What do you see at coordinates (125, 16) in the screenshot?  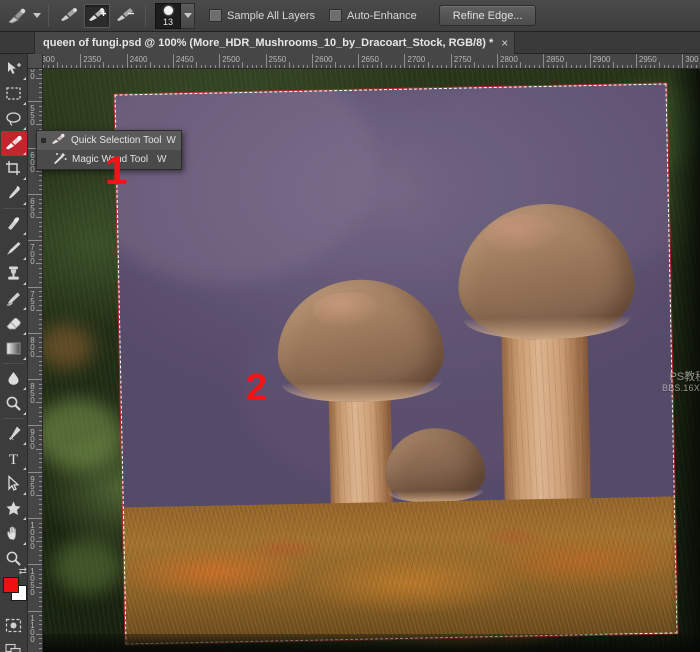 I see `subtract-from-selection-button` at bounding box center [125, 16].